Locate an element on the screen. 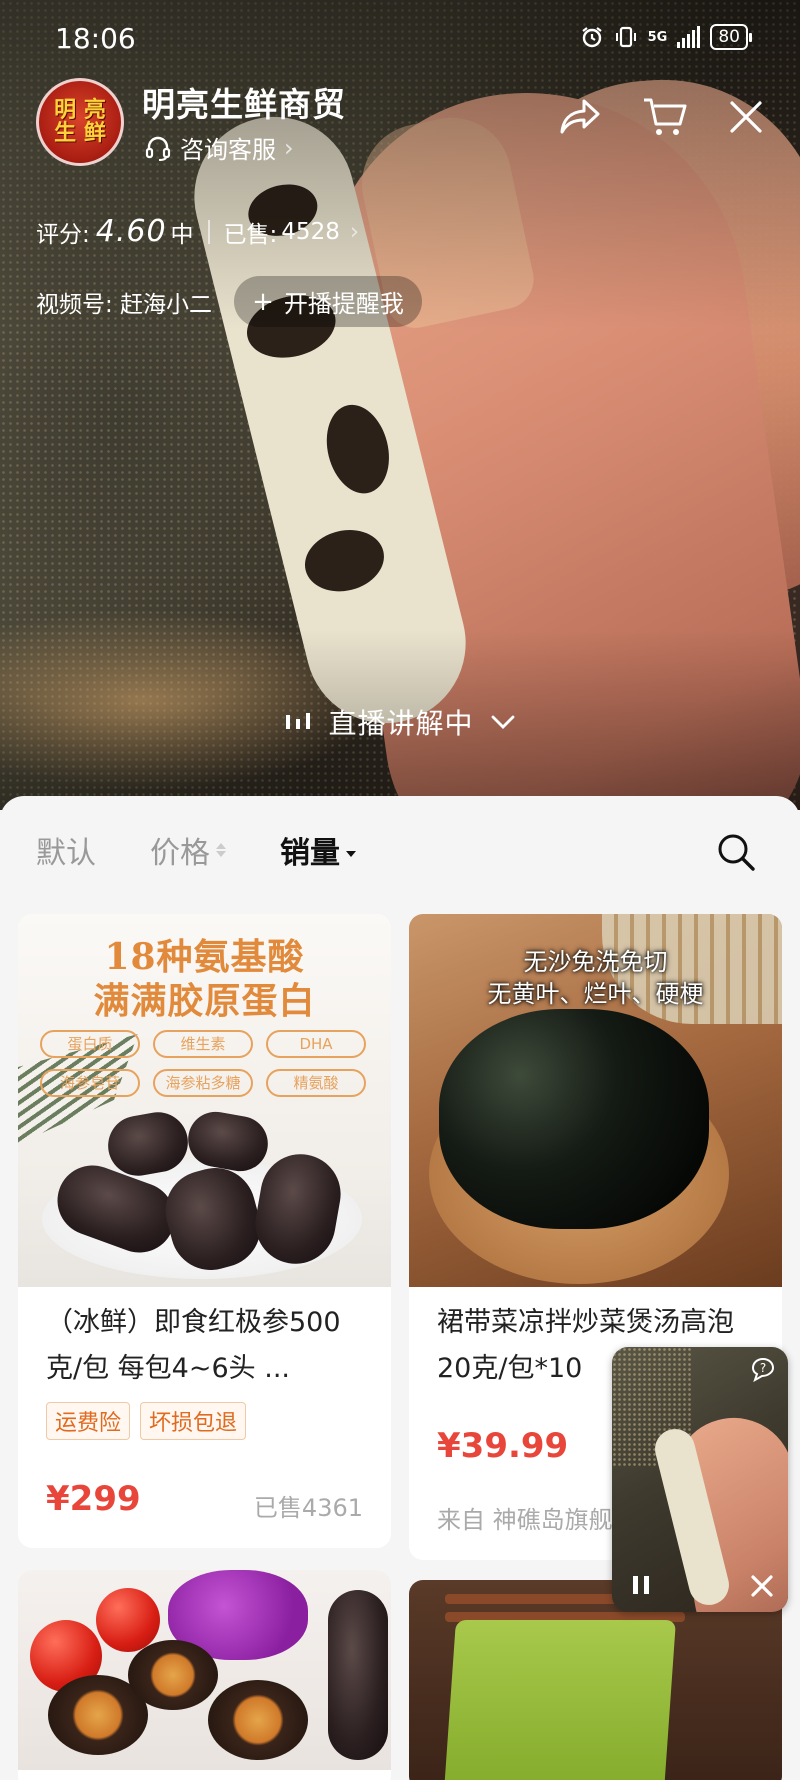 The image size is (800, 1780). chevron-down-icon is located at coordinates (502, 722).